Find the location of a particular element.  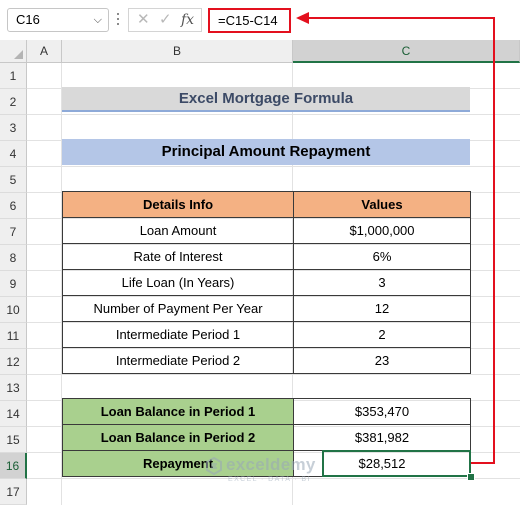

value-cell: 3 is located at coordinates (382, 282).